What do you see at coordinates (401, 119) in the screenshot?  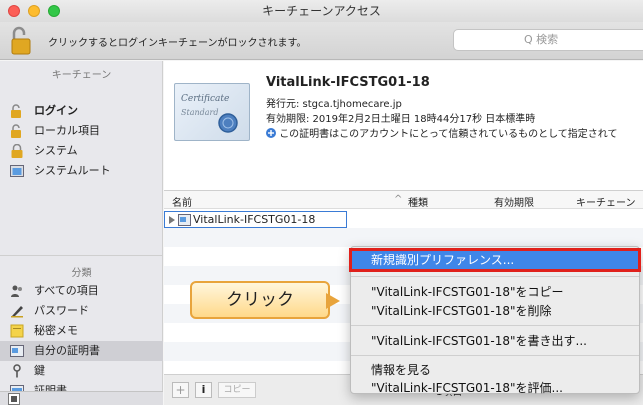 I see `certificate-expiry: 有効期限: 2019年2月2日土曜日 18時44分17秒 日本標準時` at bounding box center [401, 119].